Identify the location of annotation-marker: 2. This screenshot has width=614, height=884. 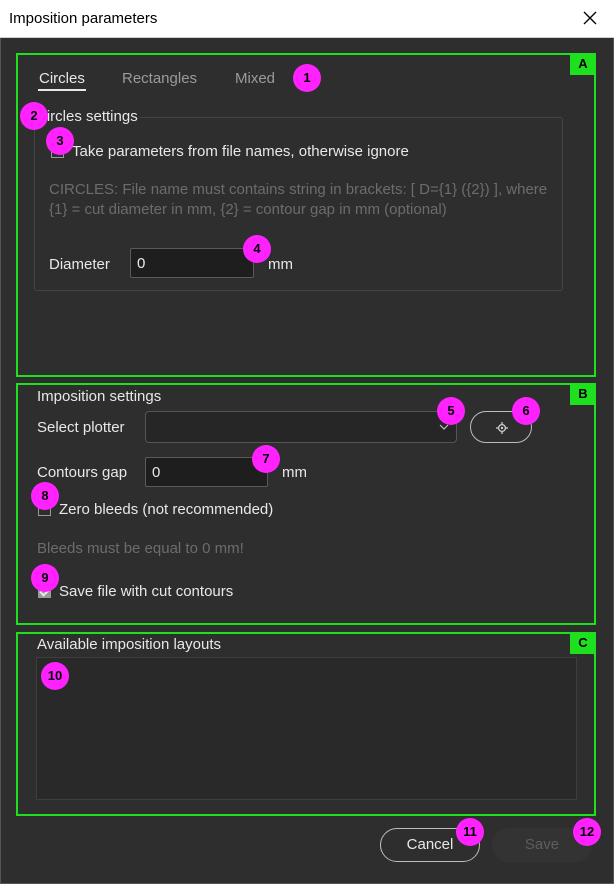
(34, 116).